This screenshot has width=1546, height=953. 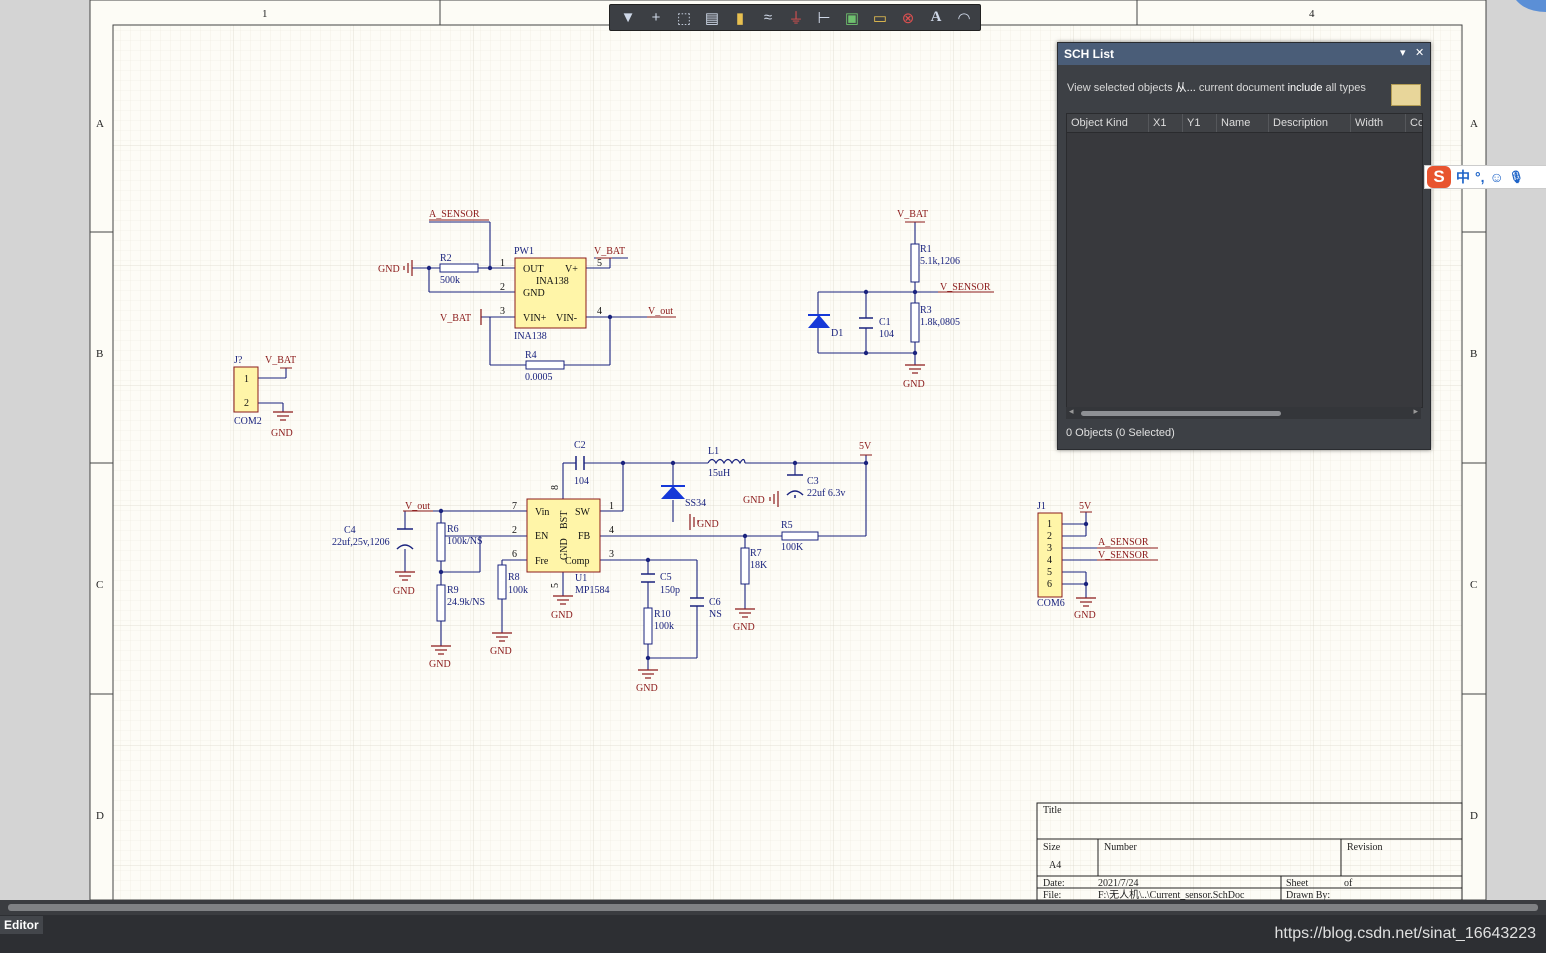 What do you see at coordinates (552, 281) in the screenshot?
I see `part-name-ina138: INA138` at bounding box center [552, 281].